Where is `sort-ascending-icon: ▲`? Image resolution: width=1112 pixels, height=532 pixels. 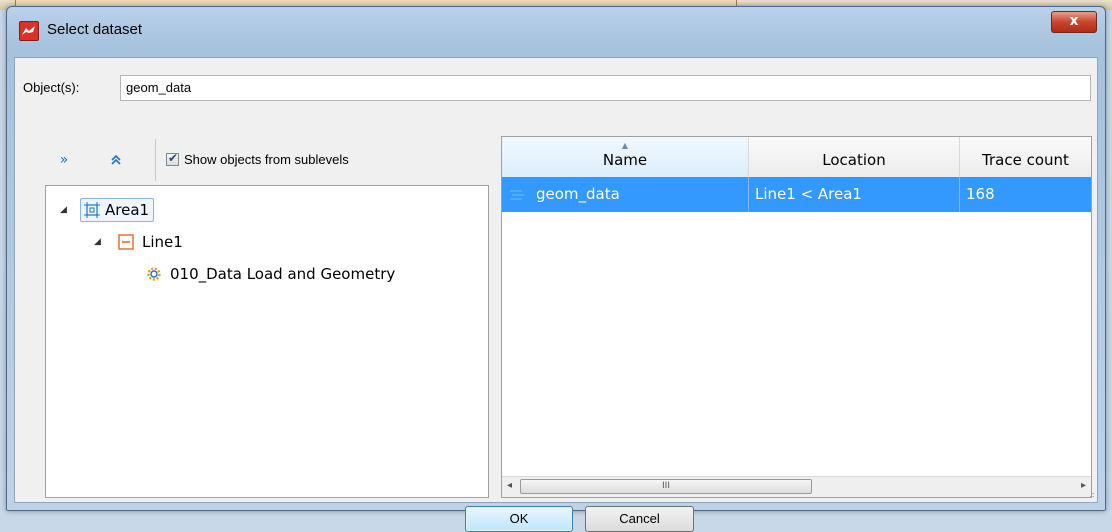
sort-ascending-icon: ▲ is located at coordinates (625, 145).